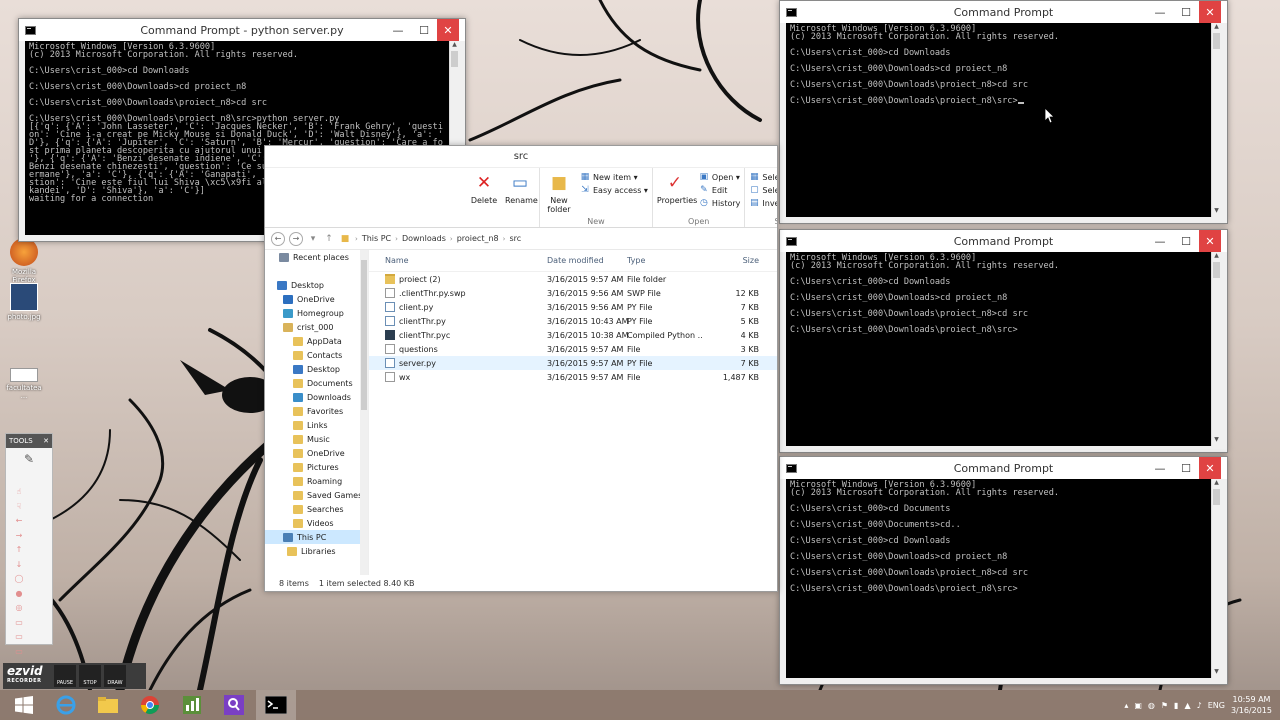  What do you see at coordinates (316, 523) in the screenshot?
I see `nav-item: Videos` at bounding box center [316, 523].